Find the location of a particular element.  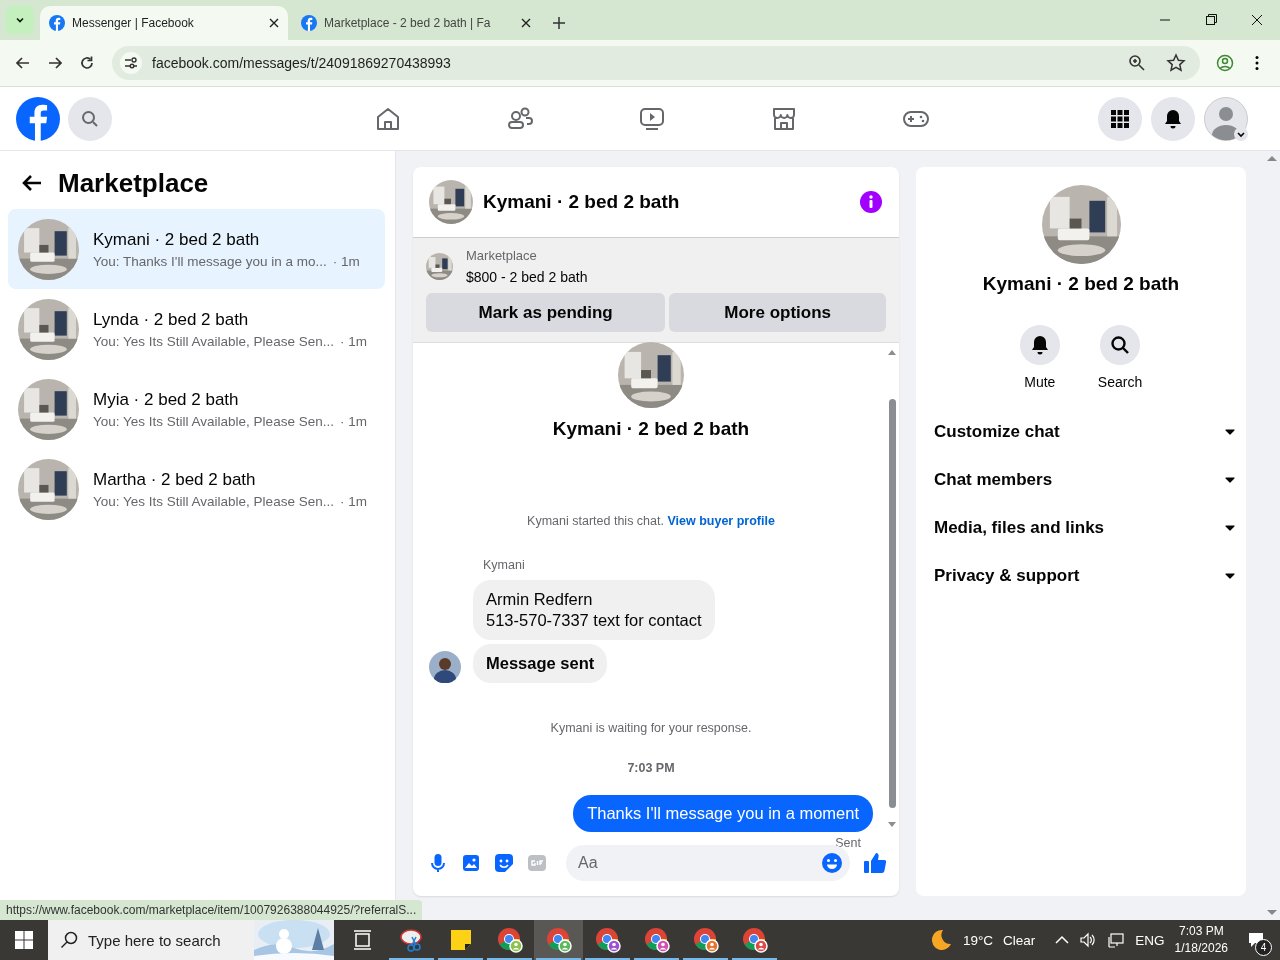

message-bubble: Armin Redfern 513-570-7337 text for contact is located at coordinates (594, 610).